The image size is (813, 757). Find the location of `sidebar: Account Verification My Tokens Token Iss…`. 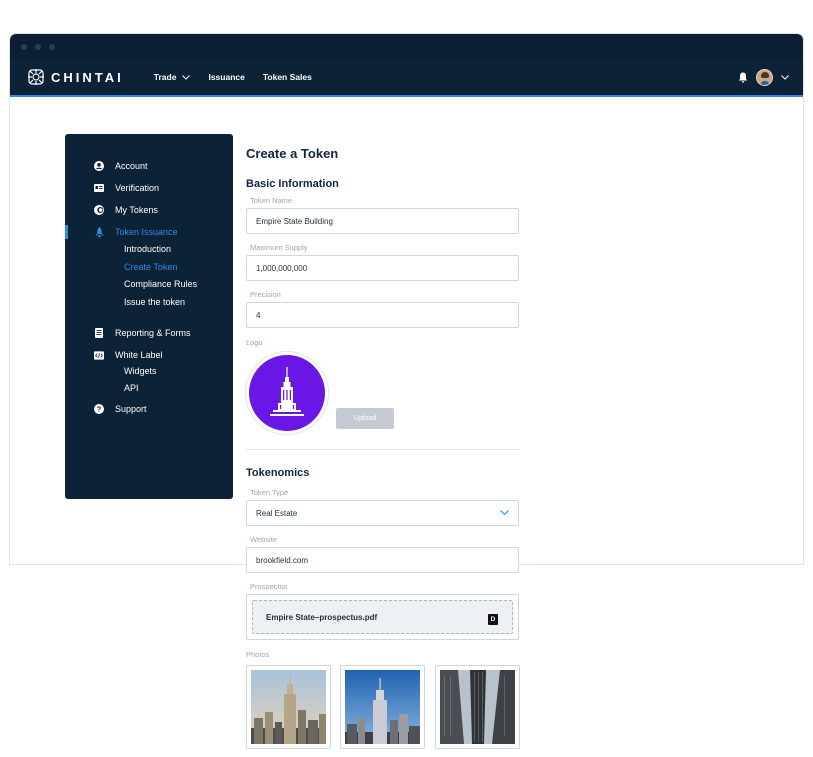

sidebar: Account Verification My Tokens Token Iss… is located at coordinates (149, 316).